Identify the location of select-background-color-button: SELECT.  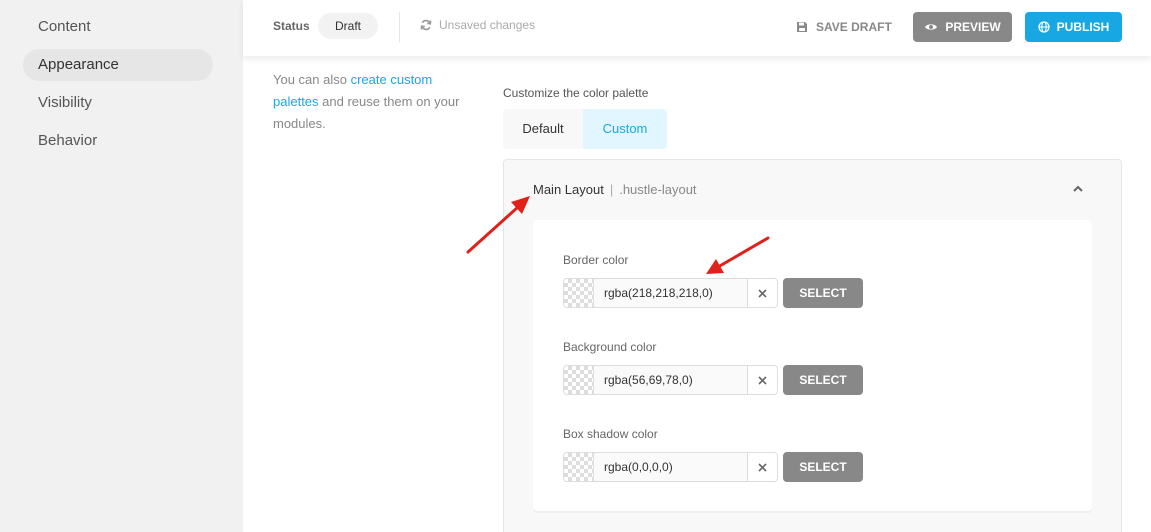
(823, 380).